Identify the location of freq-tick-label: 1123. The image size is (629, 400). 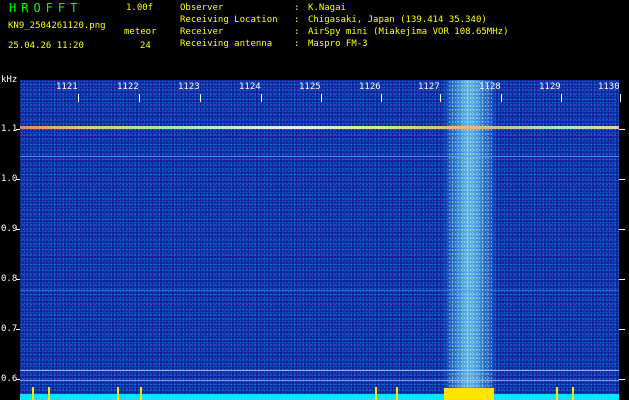
(189, 87).